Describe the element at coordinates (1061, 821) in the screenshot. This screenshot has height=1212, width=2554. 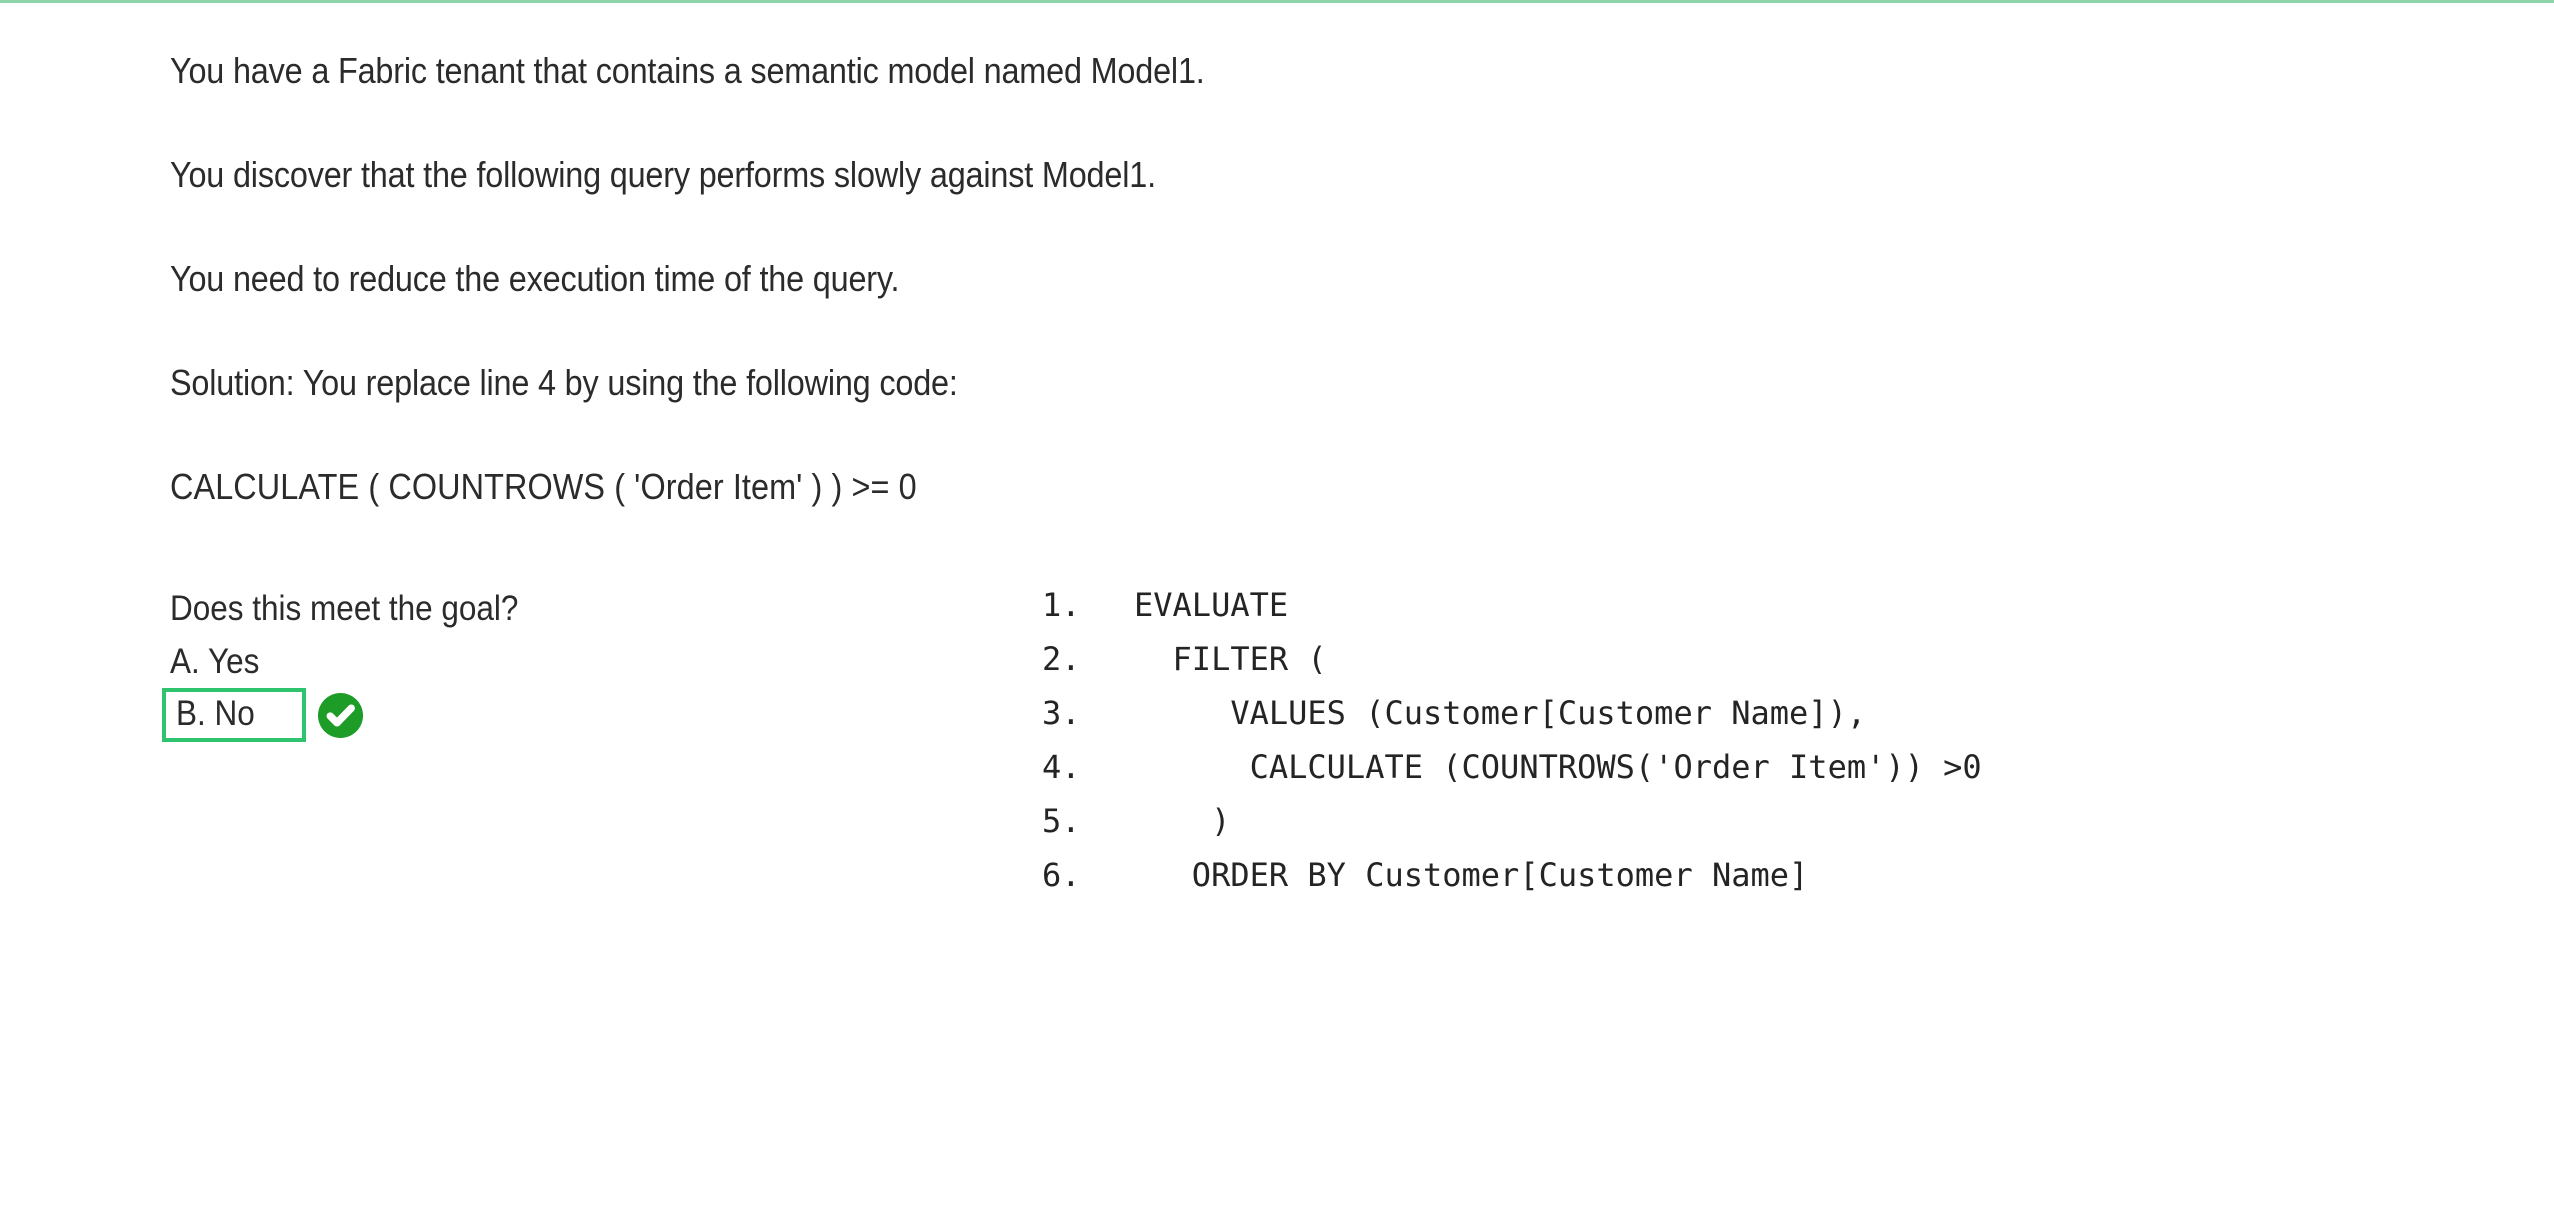
I see `code-line-number: 5.` at that location.